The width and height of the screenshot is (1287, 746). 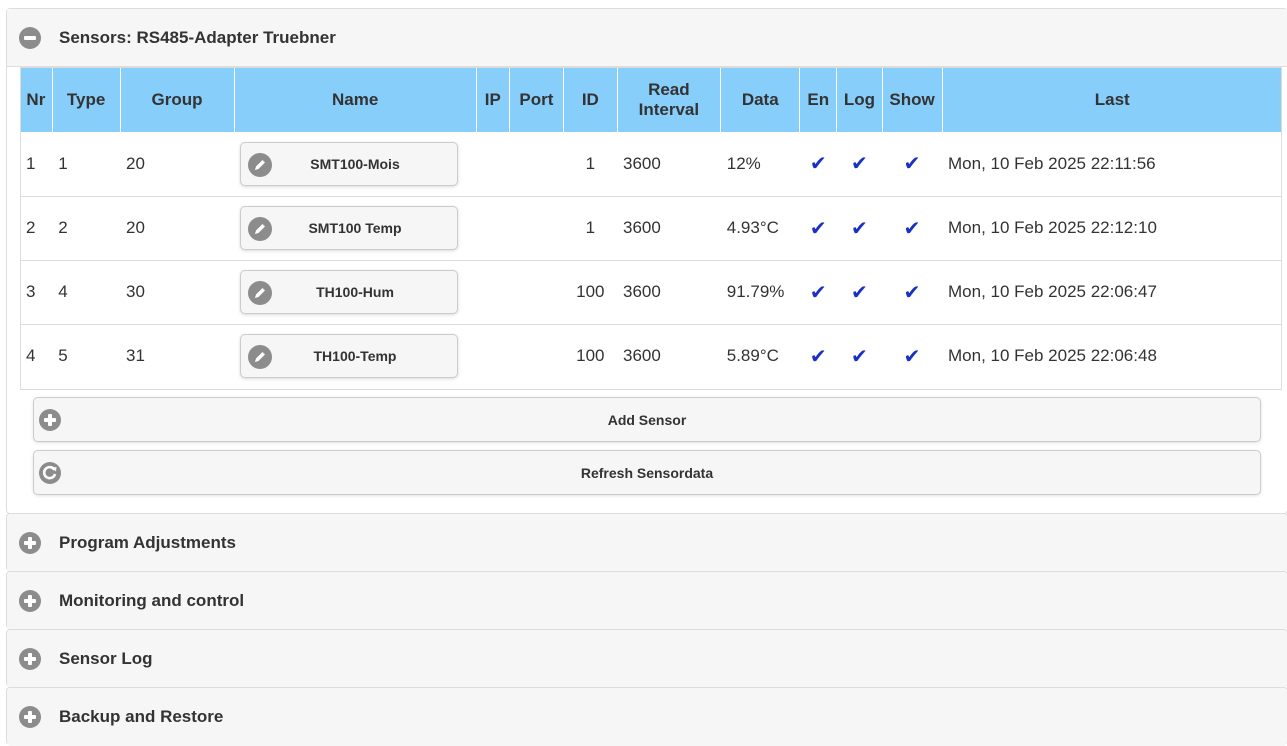 I want to click on col-ip: IP, so click(x=493, y=99).